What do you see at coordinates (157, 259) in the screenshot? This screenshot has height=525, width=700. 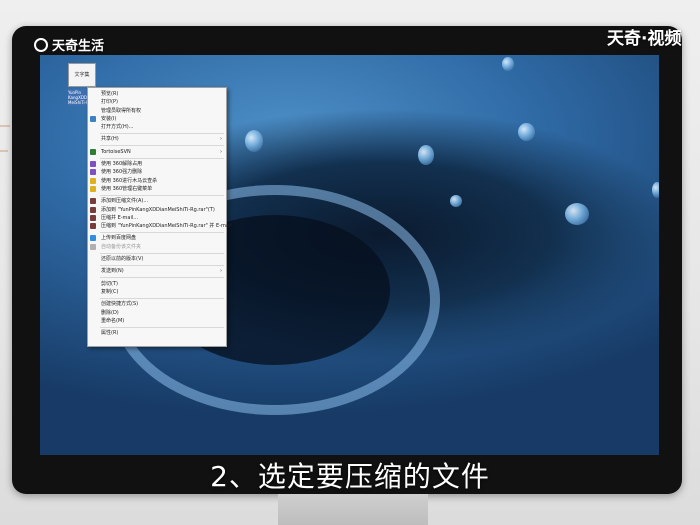 I see `menu-item: 还原以前的版本(V)` at bounding box center [157, 259].